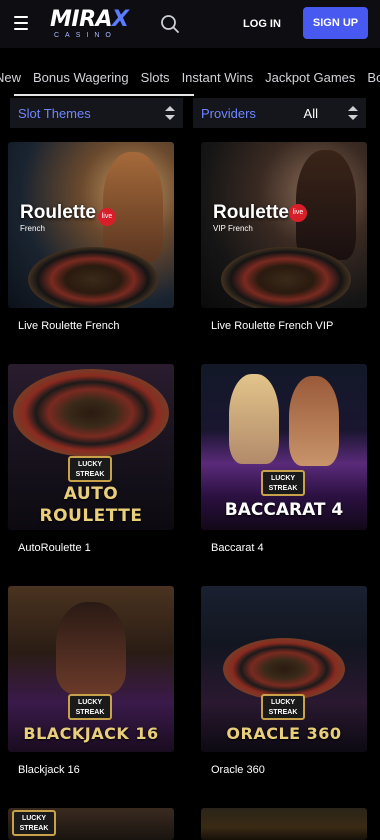 The height and width of the screenshot is (840, 380). I want to click on hamburger-icon, so click(21, 23).